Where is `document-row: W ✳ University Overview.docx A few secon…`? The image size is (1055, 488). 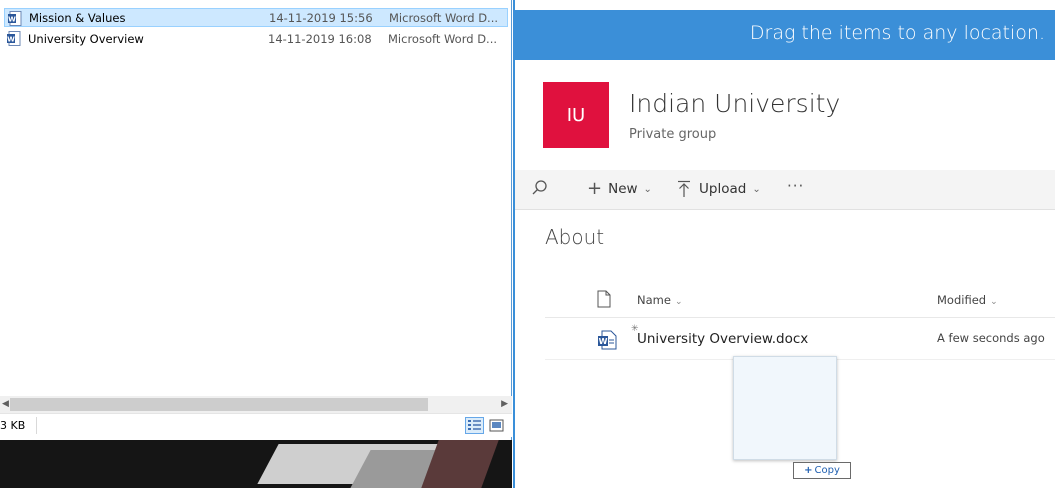 document-row: W ✳ University Overview.docx A few secon… is located at coordinates (800, 340).